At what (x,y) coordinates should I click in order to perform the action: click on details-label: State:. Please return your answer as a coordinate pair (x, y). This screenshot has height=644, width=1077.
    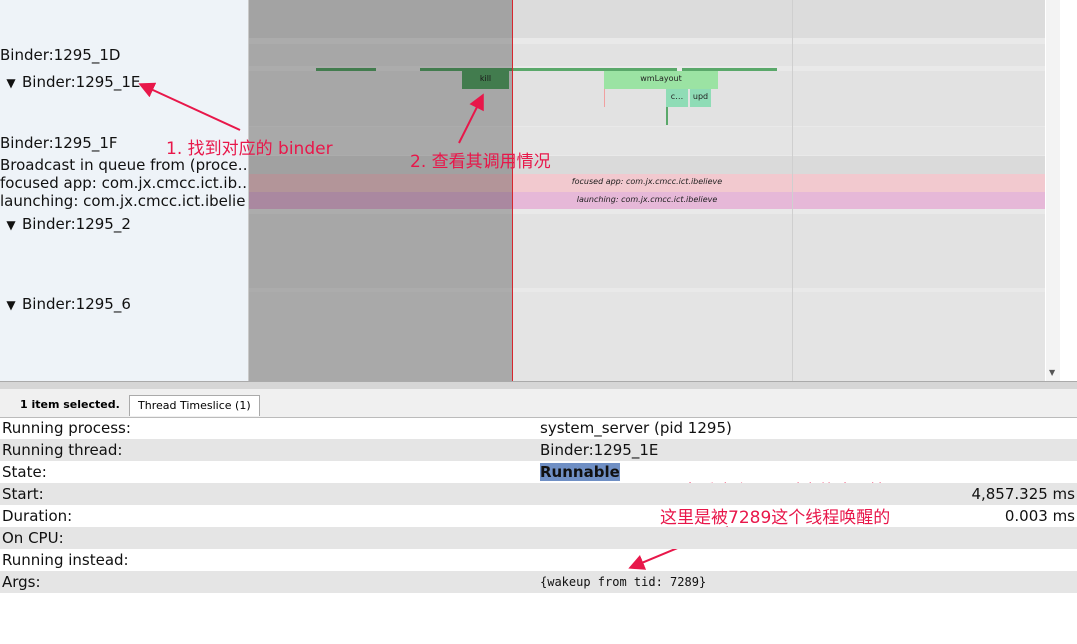
    Looking at the image, I should click on (24, 472).